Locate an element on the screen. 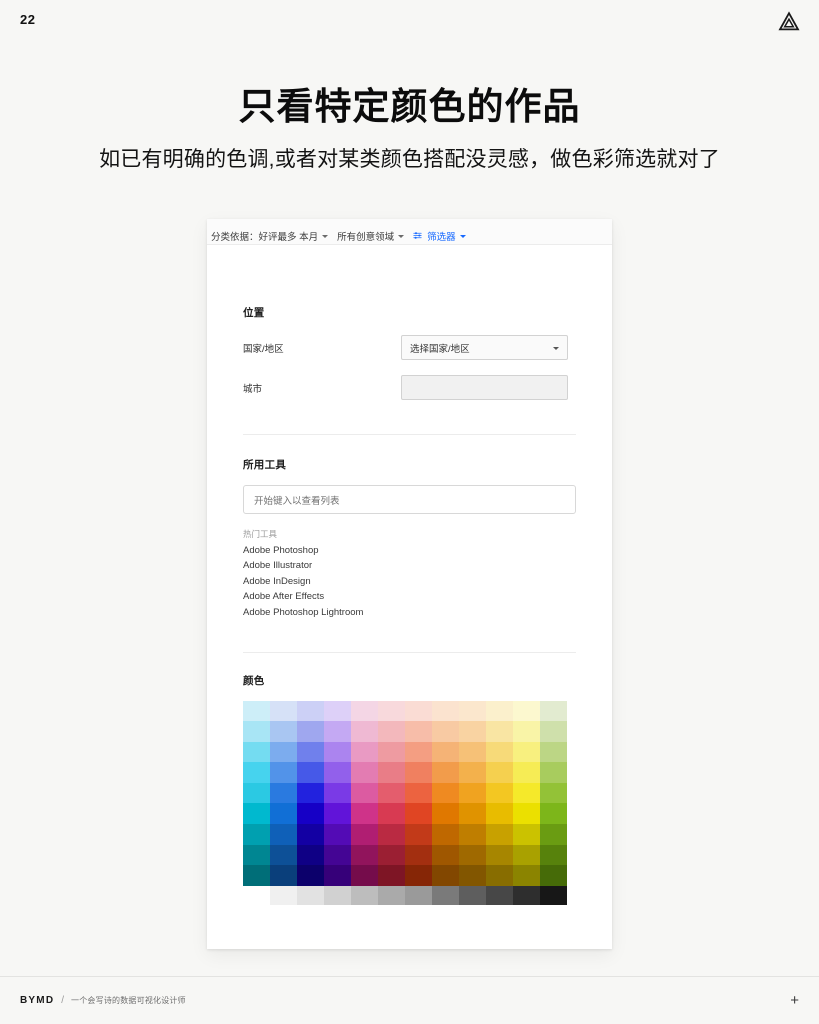 Image resolution: width=819 pixels, height=1024 pixels. color-picker is located at coordinates (409, 802).